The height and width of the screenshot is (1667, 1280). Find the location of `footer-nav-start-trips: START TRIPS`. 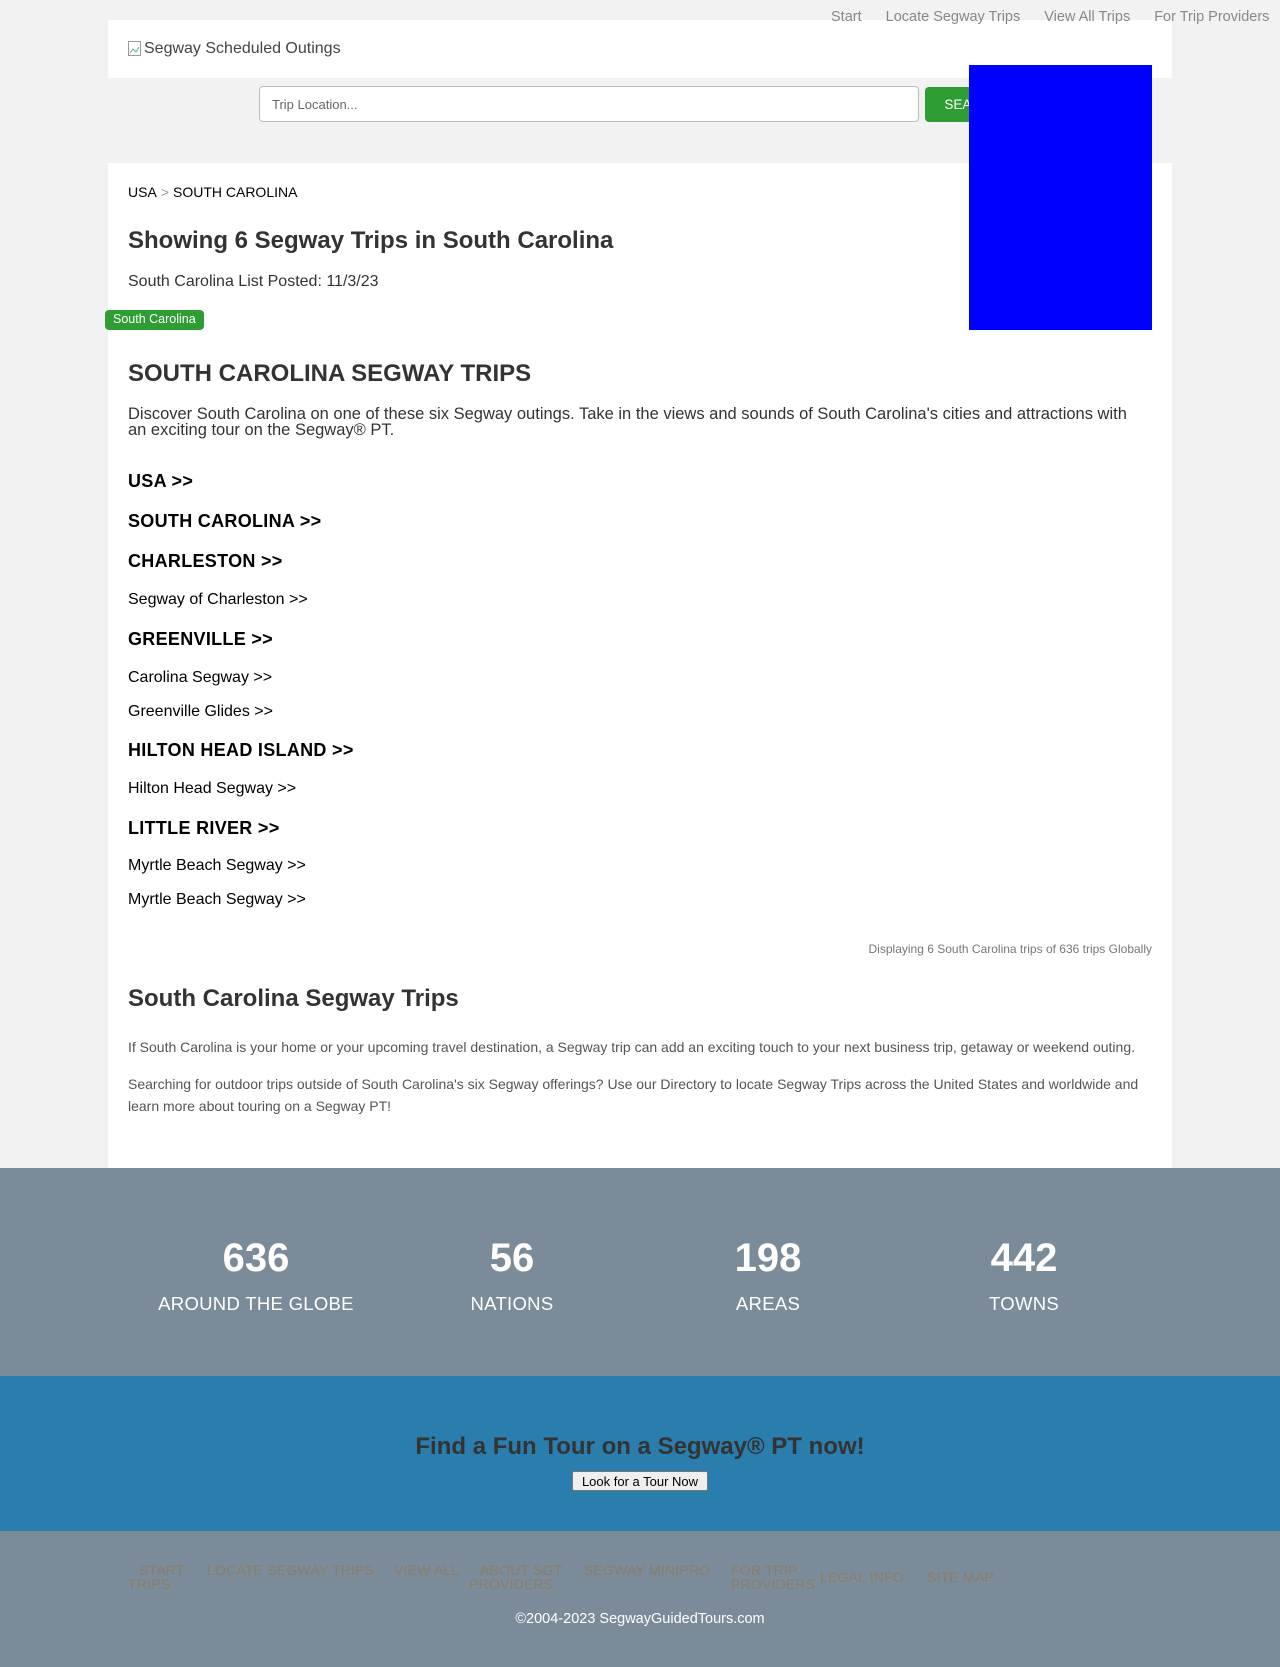

footer-nav-start-trips: START TRIPS is located at coordinates (159, 1577).